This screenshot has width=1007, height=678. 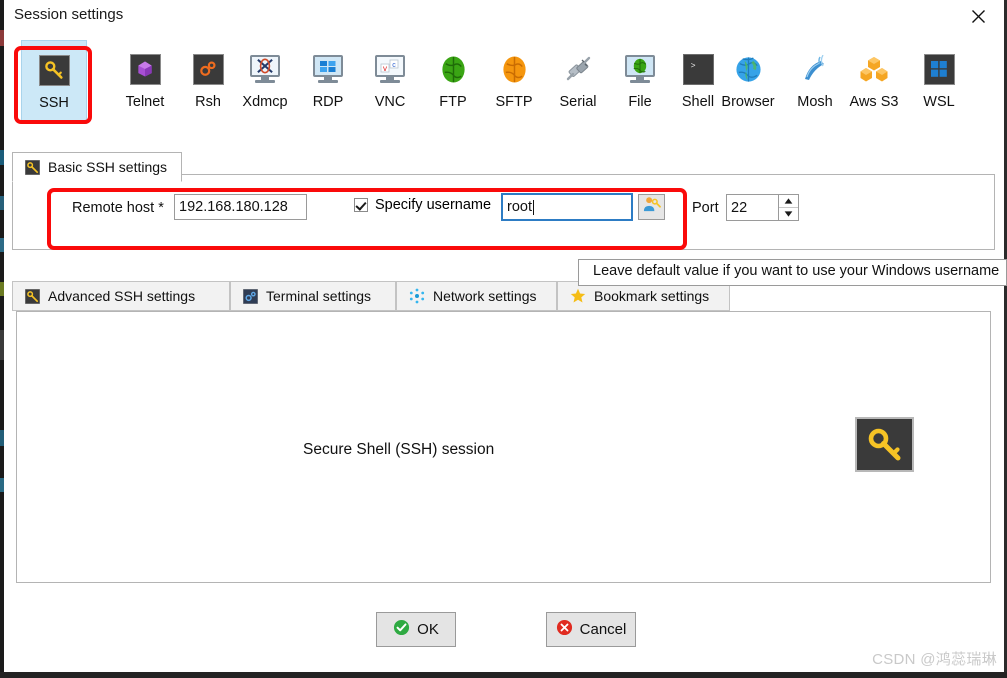 What do you see at coordinates (698, 69) in the screenshot?
I see `terminal-icon: >` at bounding box center [698, 69].